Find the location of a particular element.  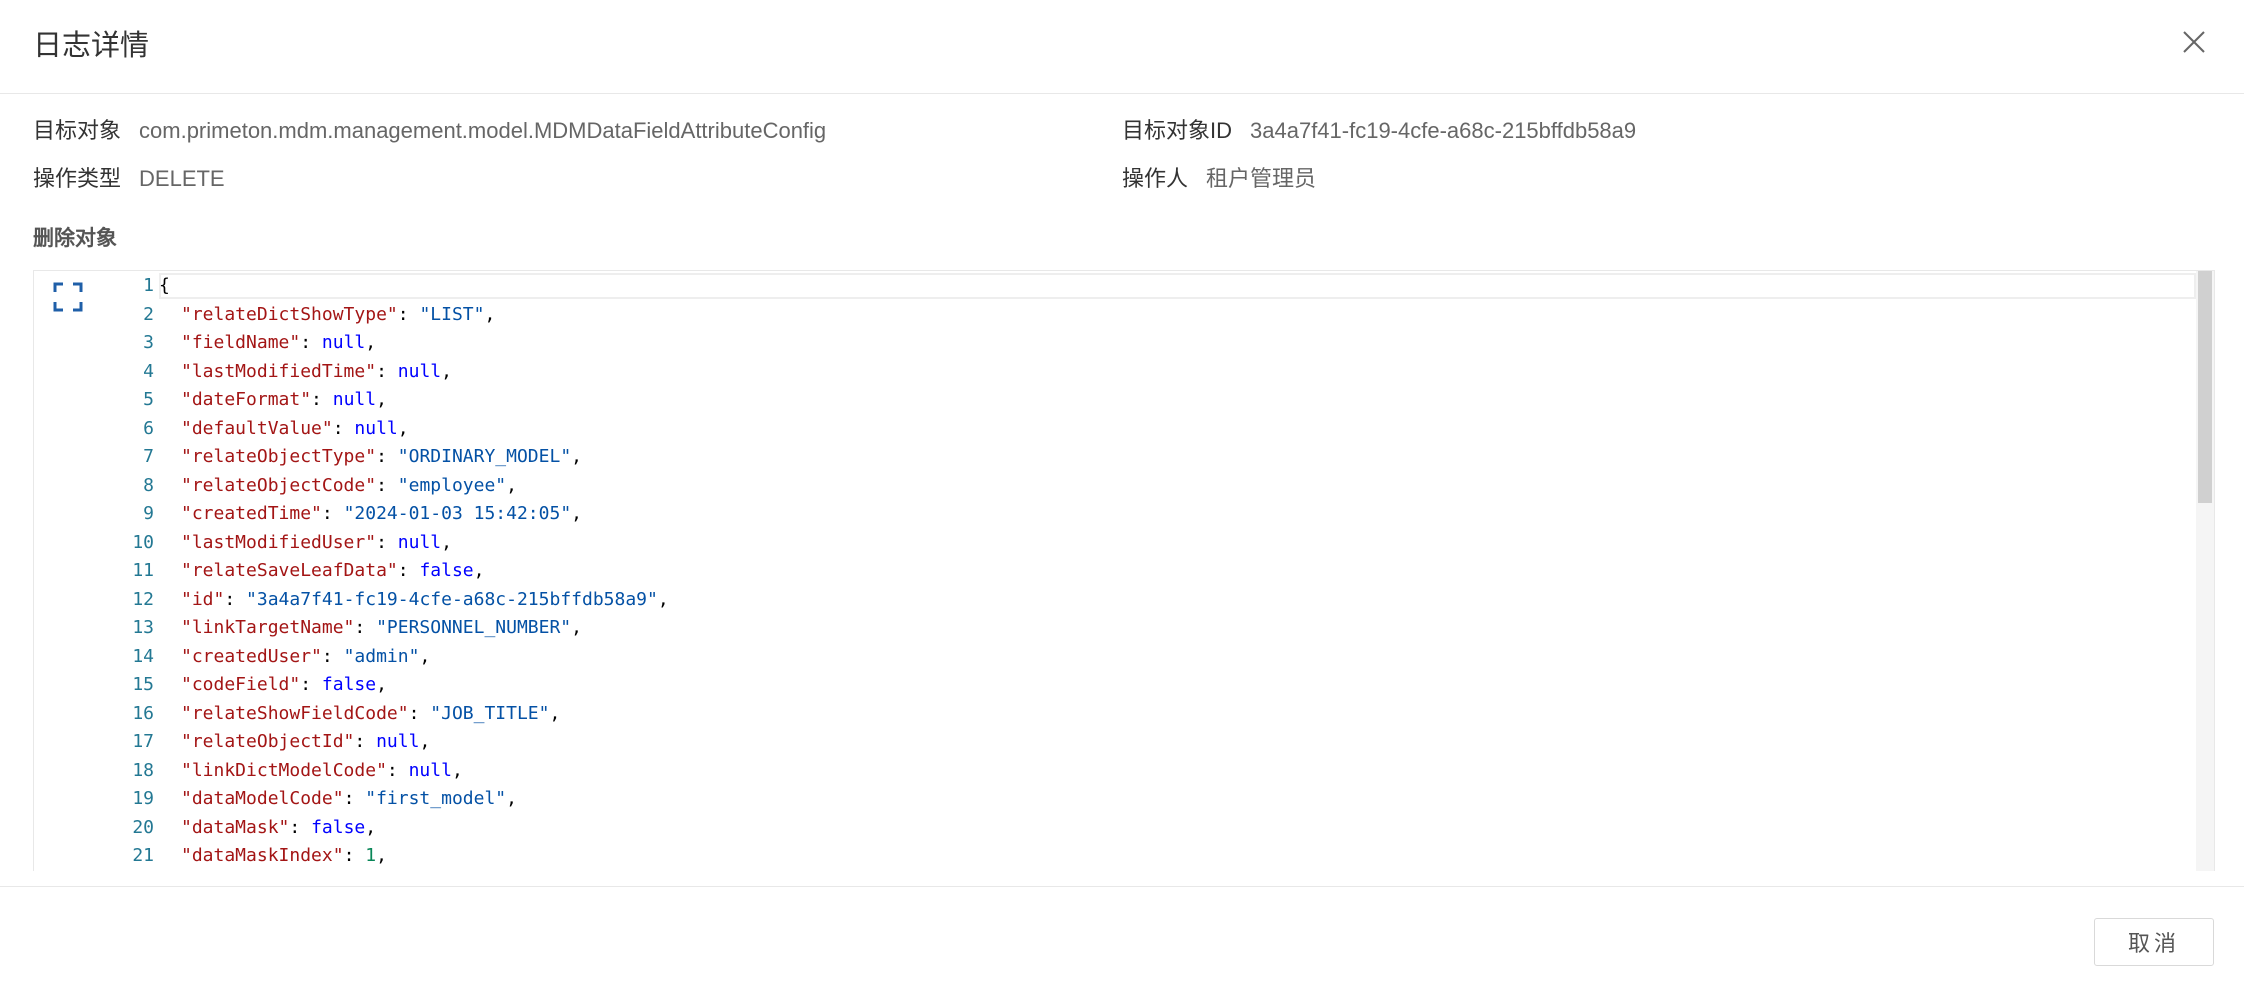

json-value: "PERSONNEL_NUMBER" is located at coordinates (474, 627).